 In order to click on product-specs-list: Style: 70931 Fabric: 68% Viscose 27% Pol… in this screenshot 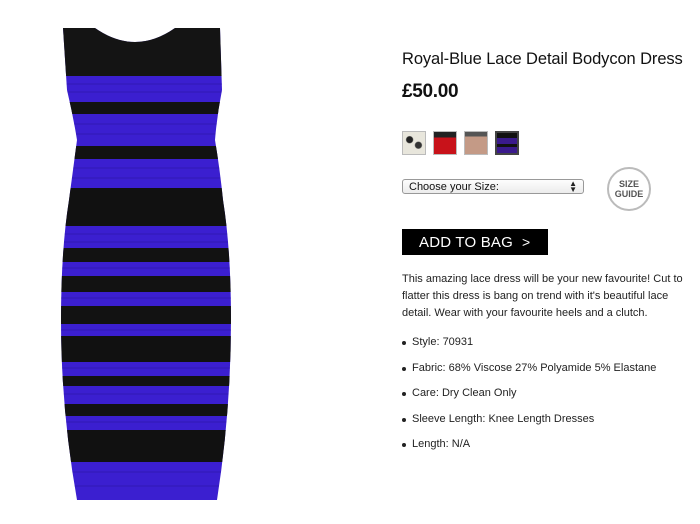, I will do `click(548, 400)`.